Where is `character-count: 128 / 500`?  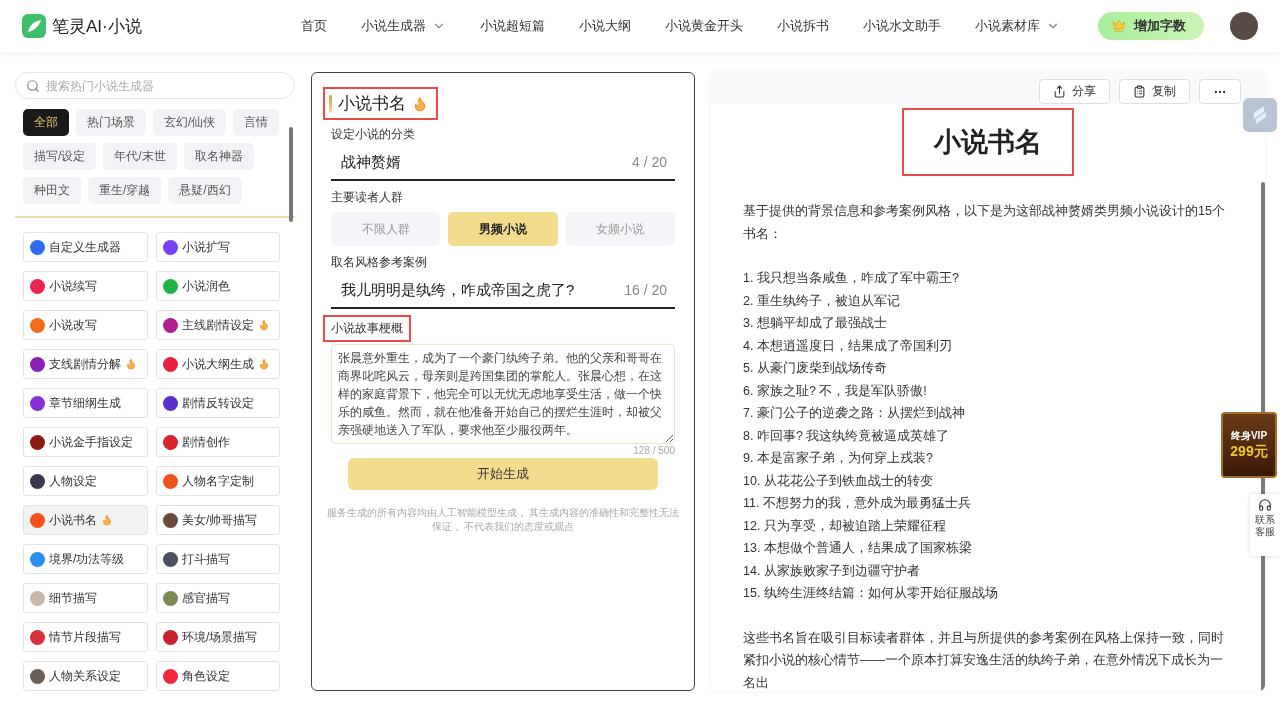 character-count: 128 / 500 is located at coordinates (654, 450).